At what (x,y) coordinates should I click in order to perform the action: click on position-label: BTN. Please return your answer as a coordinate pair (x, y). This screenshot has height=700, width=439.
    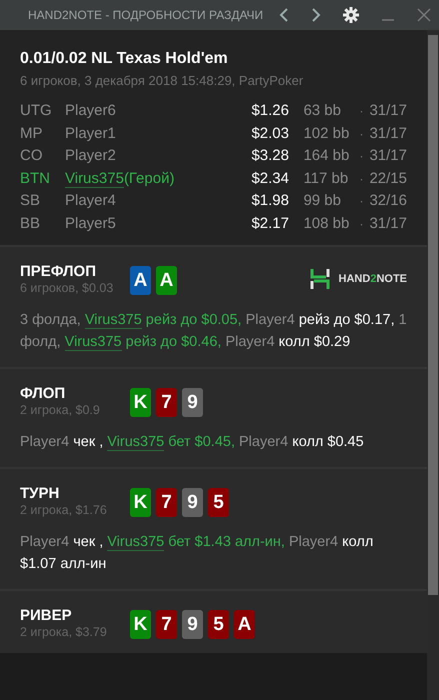
    Looking at the image, I should click on (35, 178).